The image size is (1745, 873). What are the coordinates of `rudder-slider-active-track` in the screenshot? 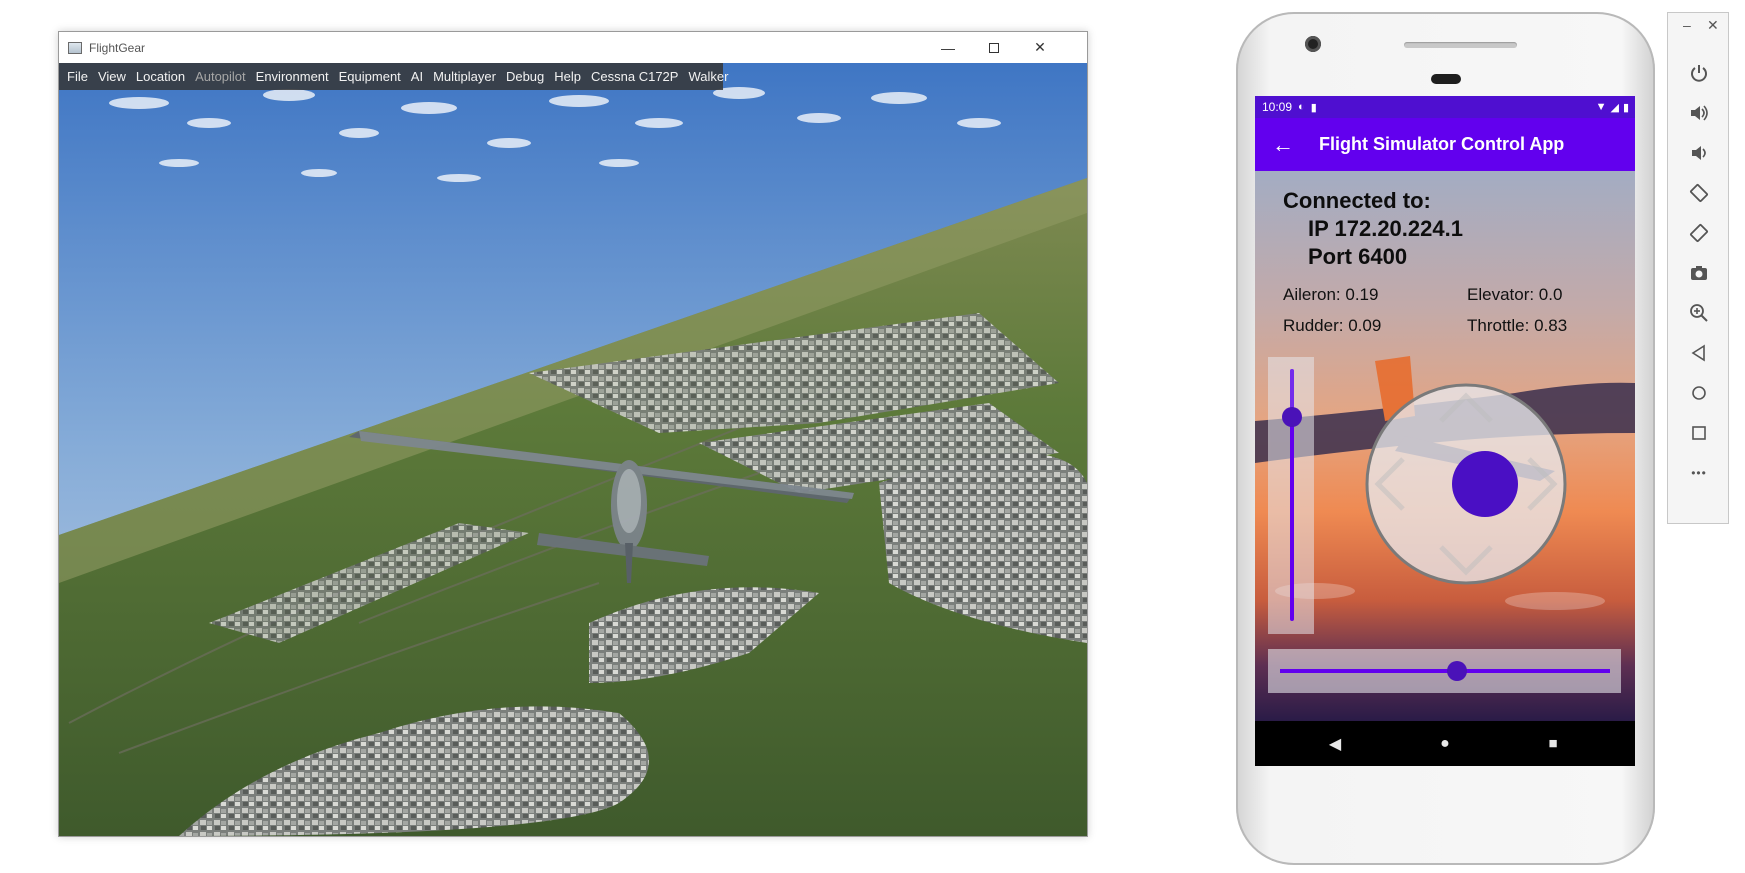 It's located at (1369, 671).